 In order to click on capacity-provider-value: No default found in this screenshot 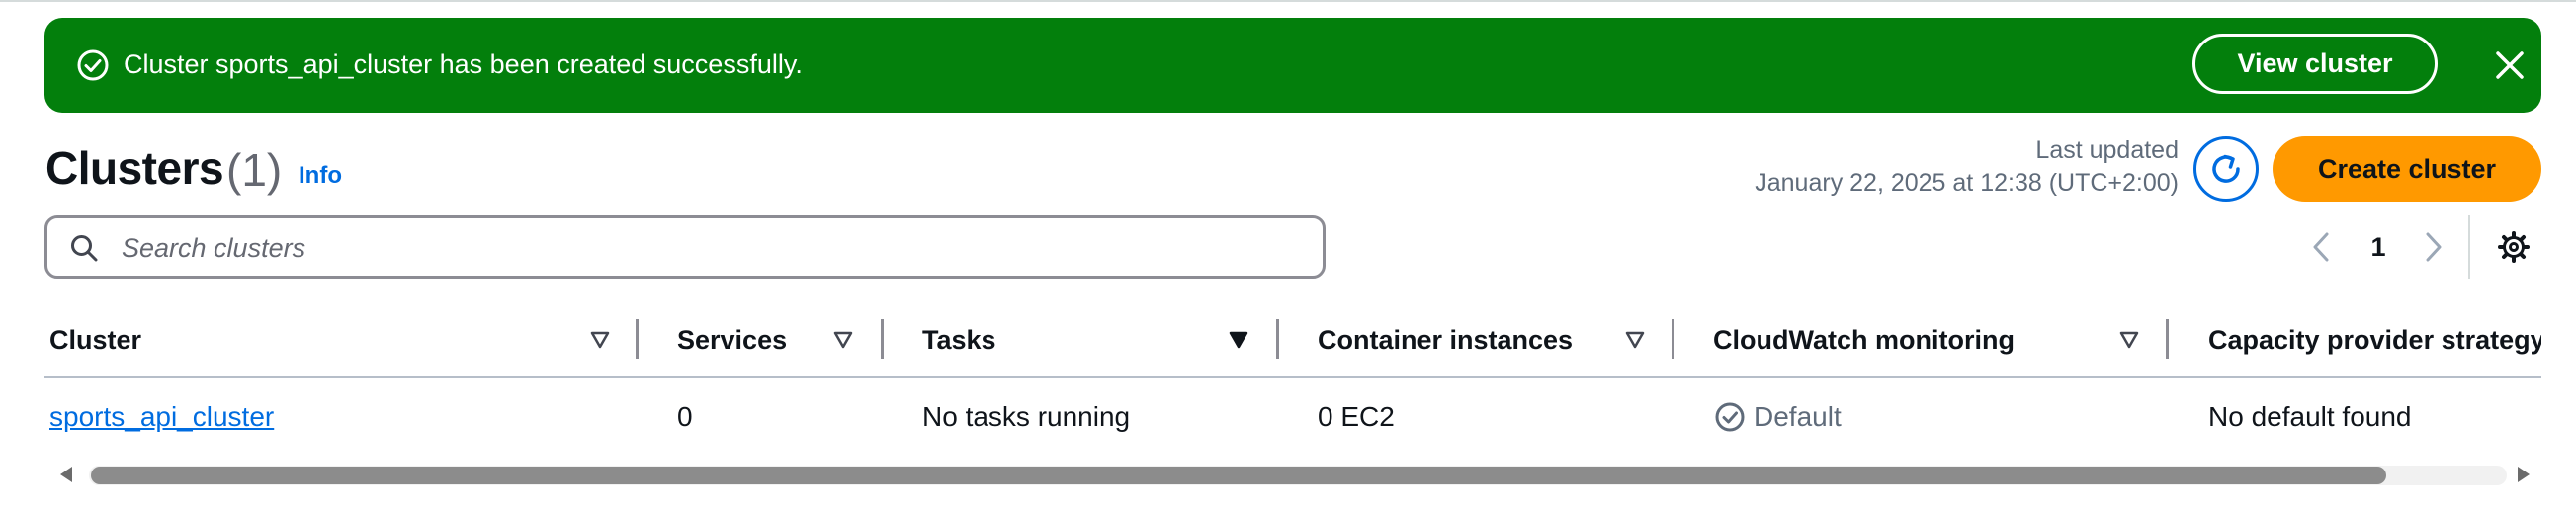, I will do `click(2310, 416)`.